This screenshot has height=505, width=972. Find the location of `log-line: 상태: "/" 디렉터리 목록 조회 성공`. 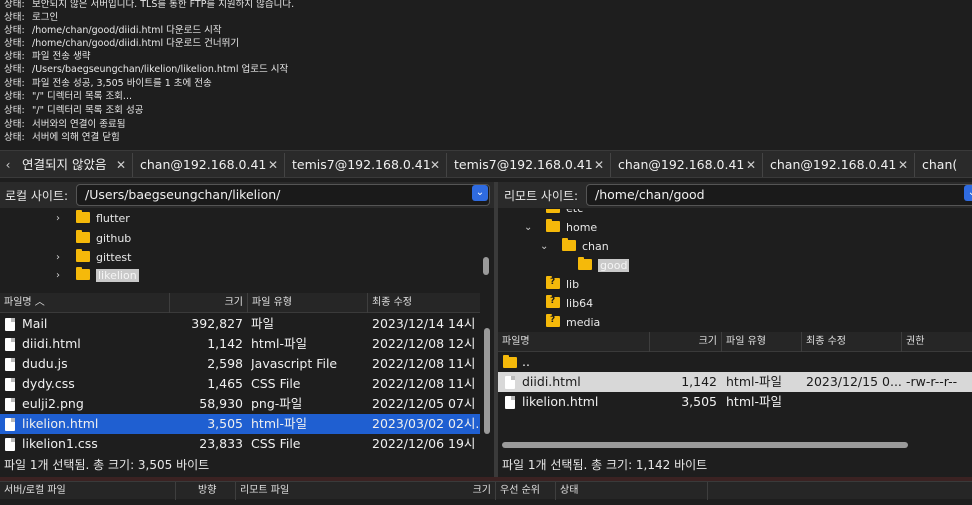

log-line: 상태: "/" 디렉터리 목록 조회 성공 is located at coordinates (74, 110).